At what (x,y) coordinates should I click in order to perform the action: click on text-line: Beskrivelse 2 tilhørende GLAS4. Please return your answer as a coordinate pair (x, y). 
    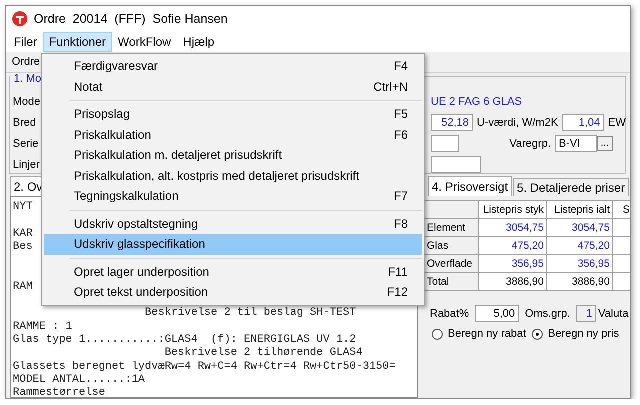
    Looking at the image, I should click on (263, 354).